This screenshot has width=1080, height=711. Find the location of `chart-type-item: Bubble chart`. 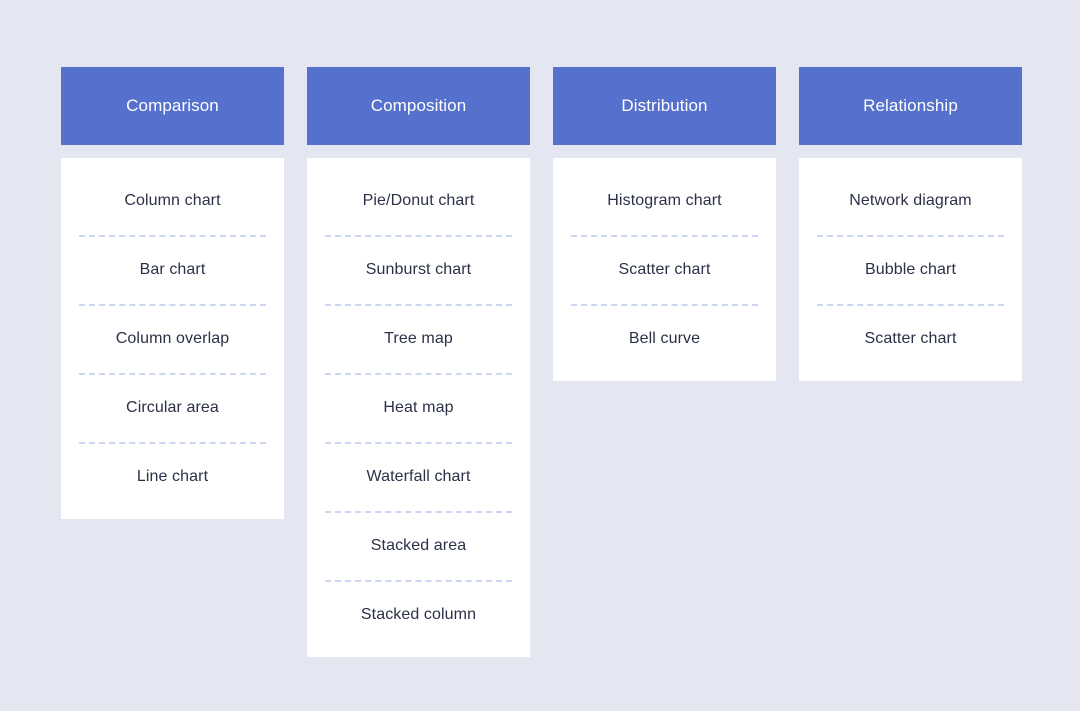

chart-type-item: Bubble chart is located at coordinates (910, 269).